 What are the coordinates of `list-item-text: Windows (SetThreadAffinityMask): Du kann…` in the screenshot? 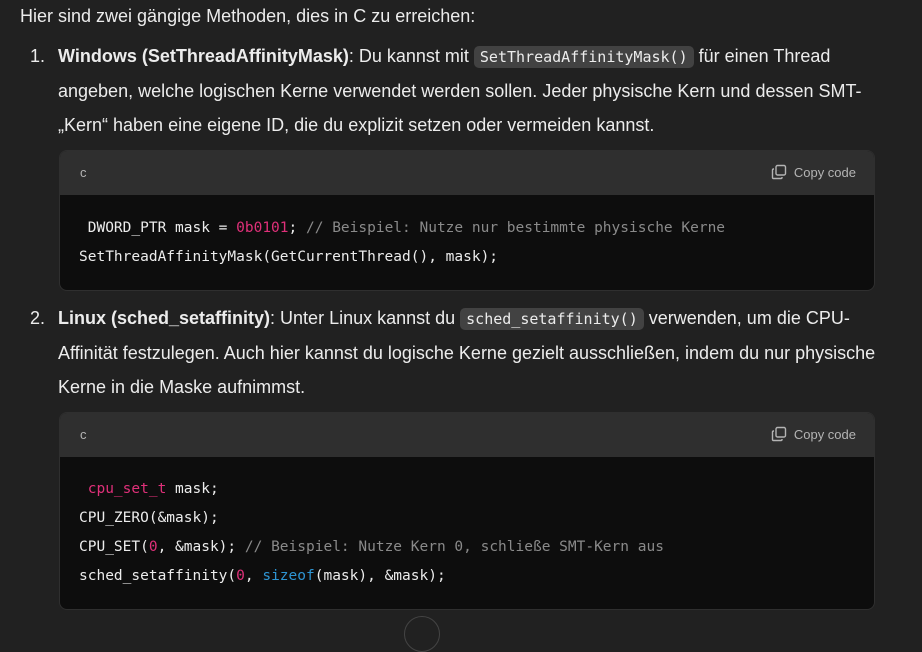 It's located at (469, 90).